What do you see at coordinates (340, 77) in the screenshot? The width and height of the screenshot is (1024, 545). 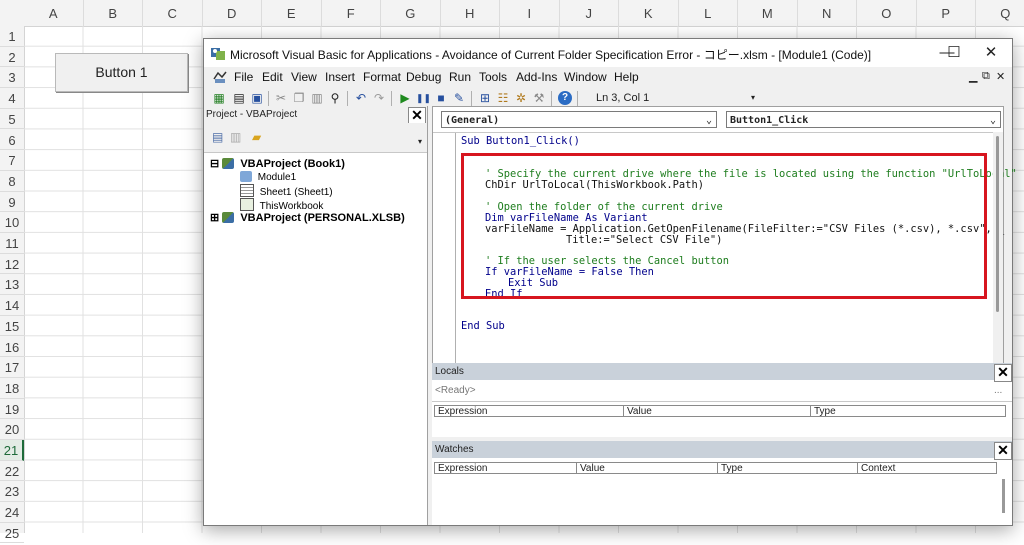 I see `menu-insert: Insert` at bounding box center [340, 77].